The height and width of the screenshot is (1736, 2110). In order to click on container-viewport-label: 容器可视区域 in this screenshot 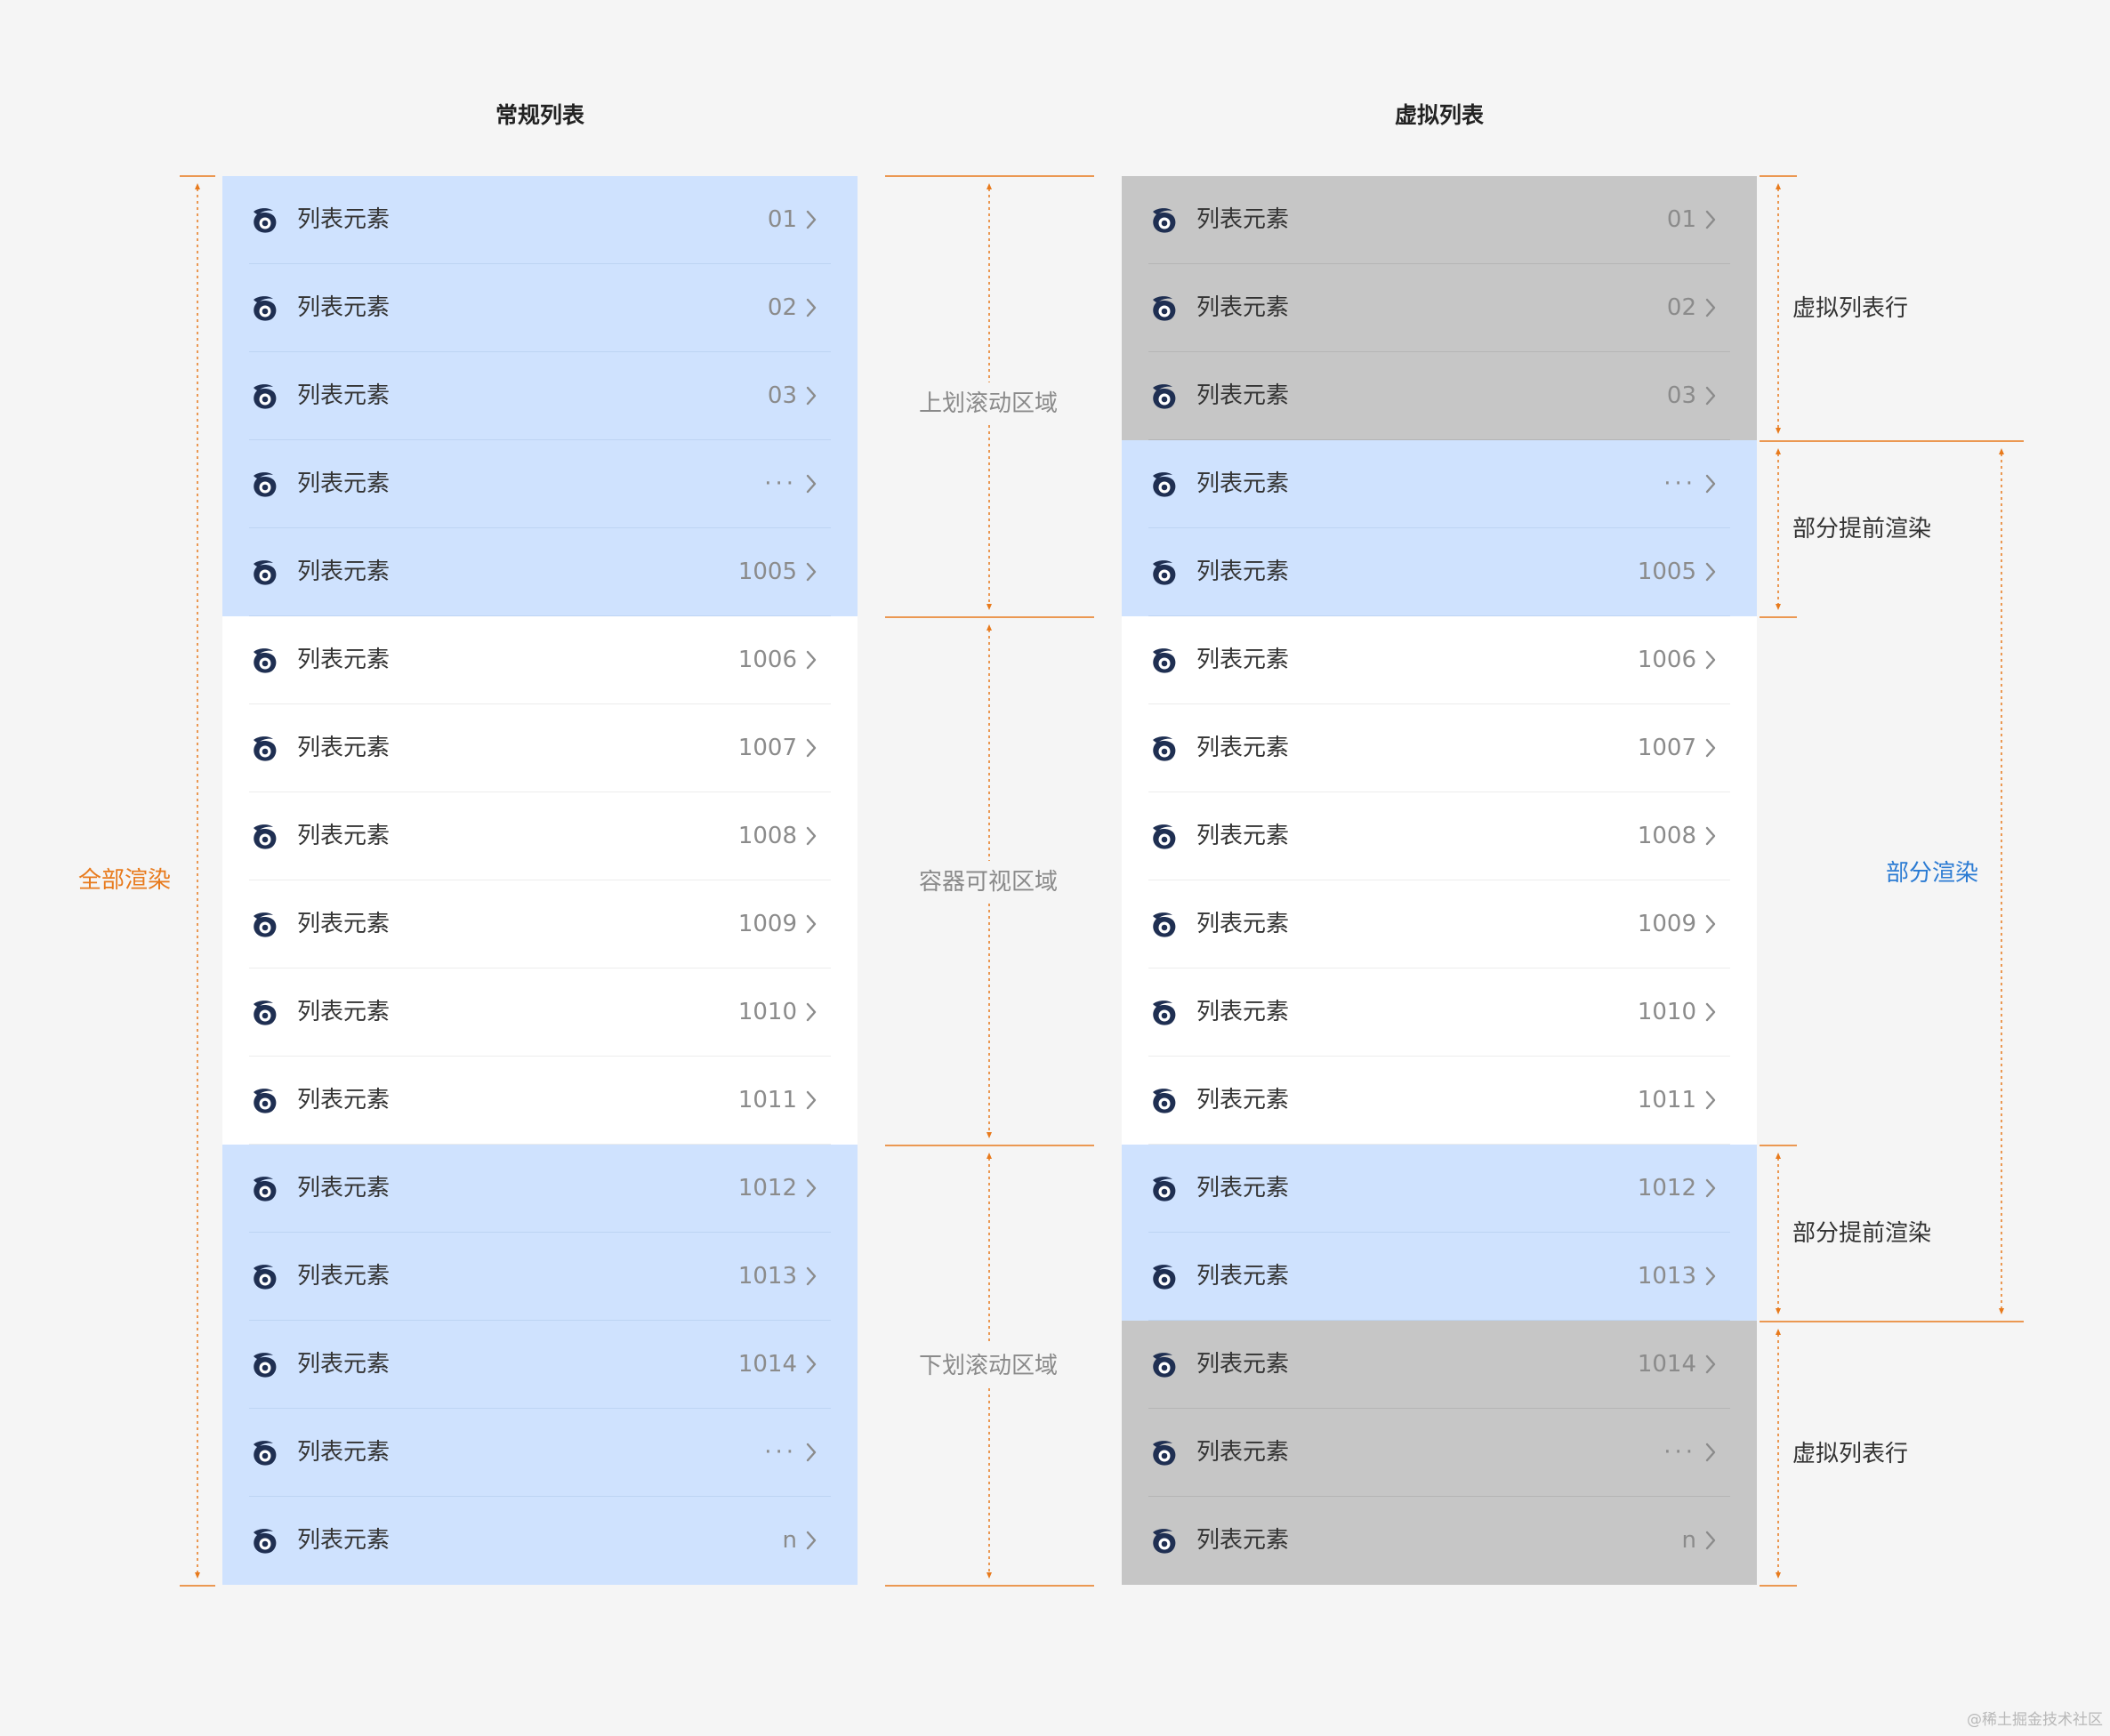, I will do `click(989, 883)`.